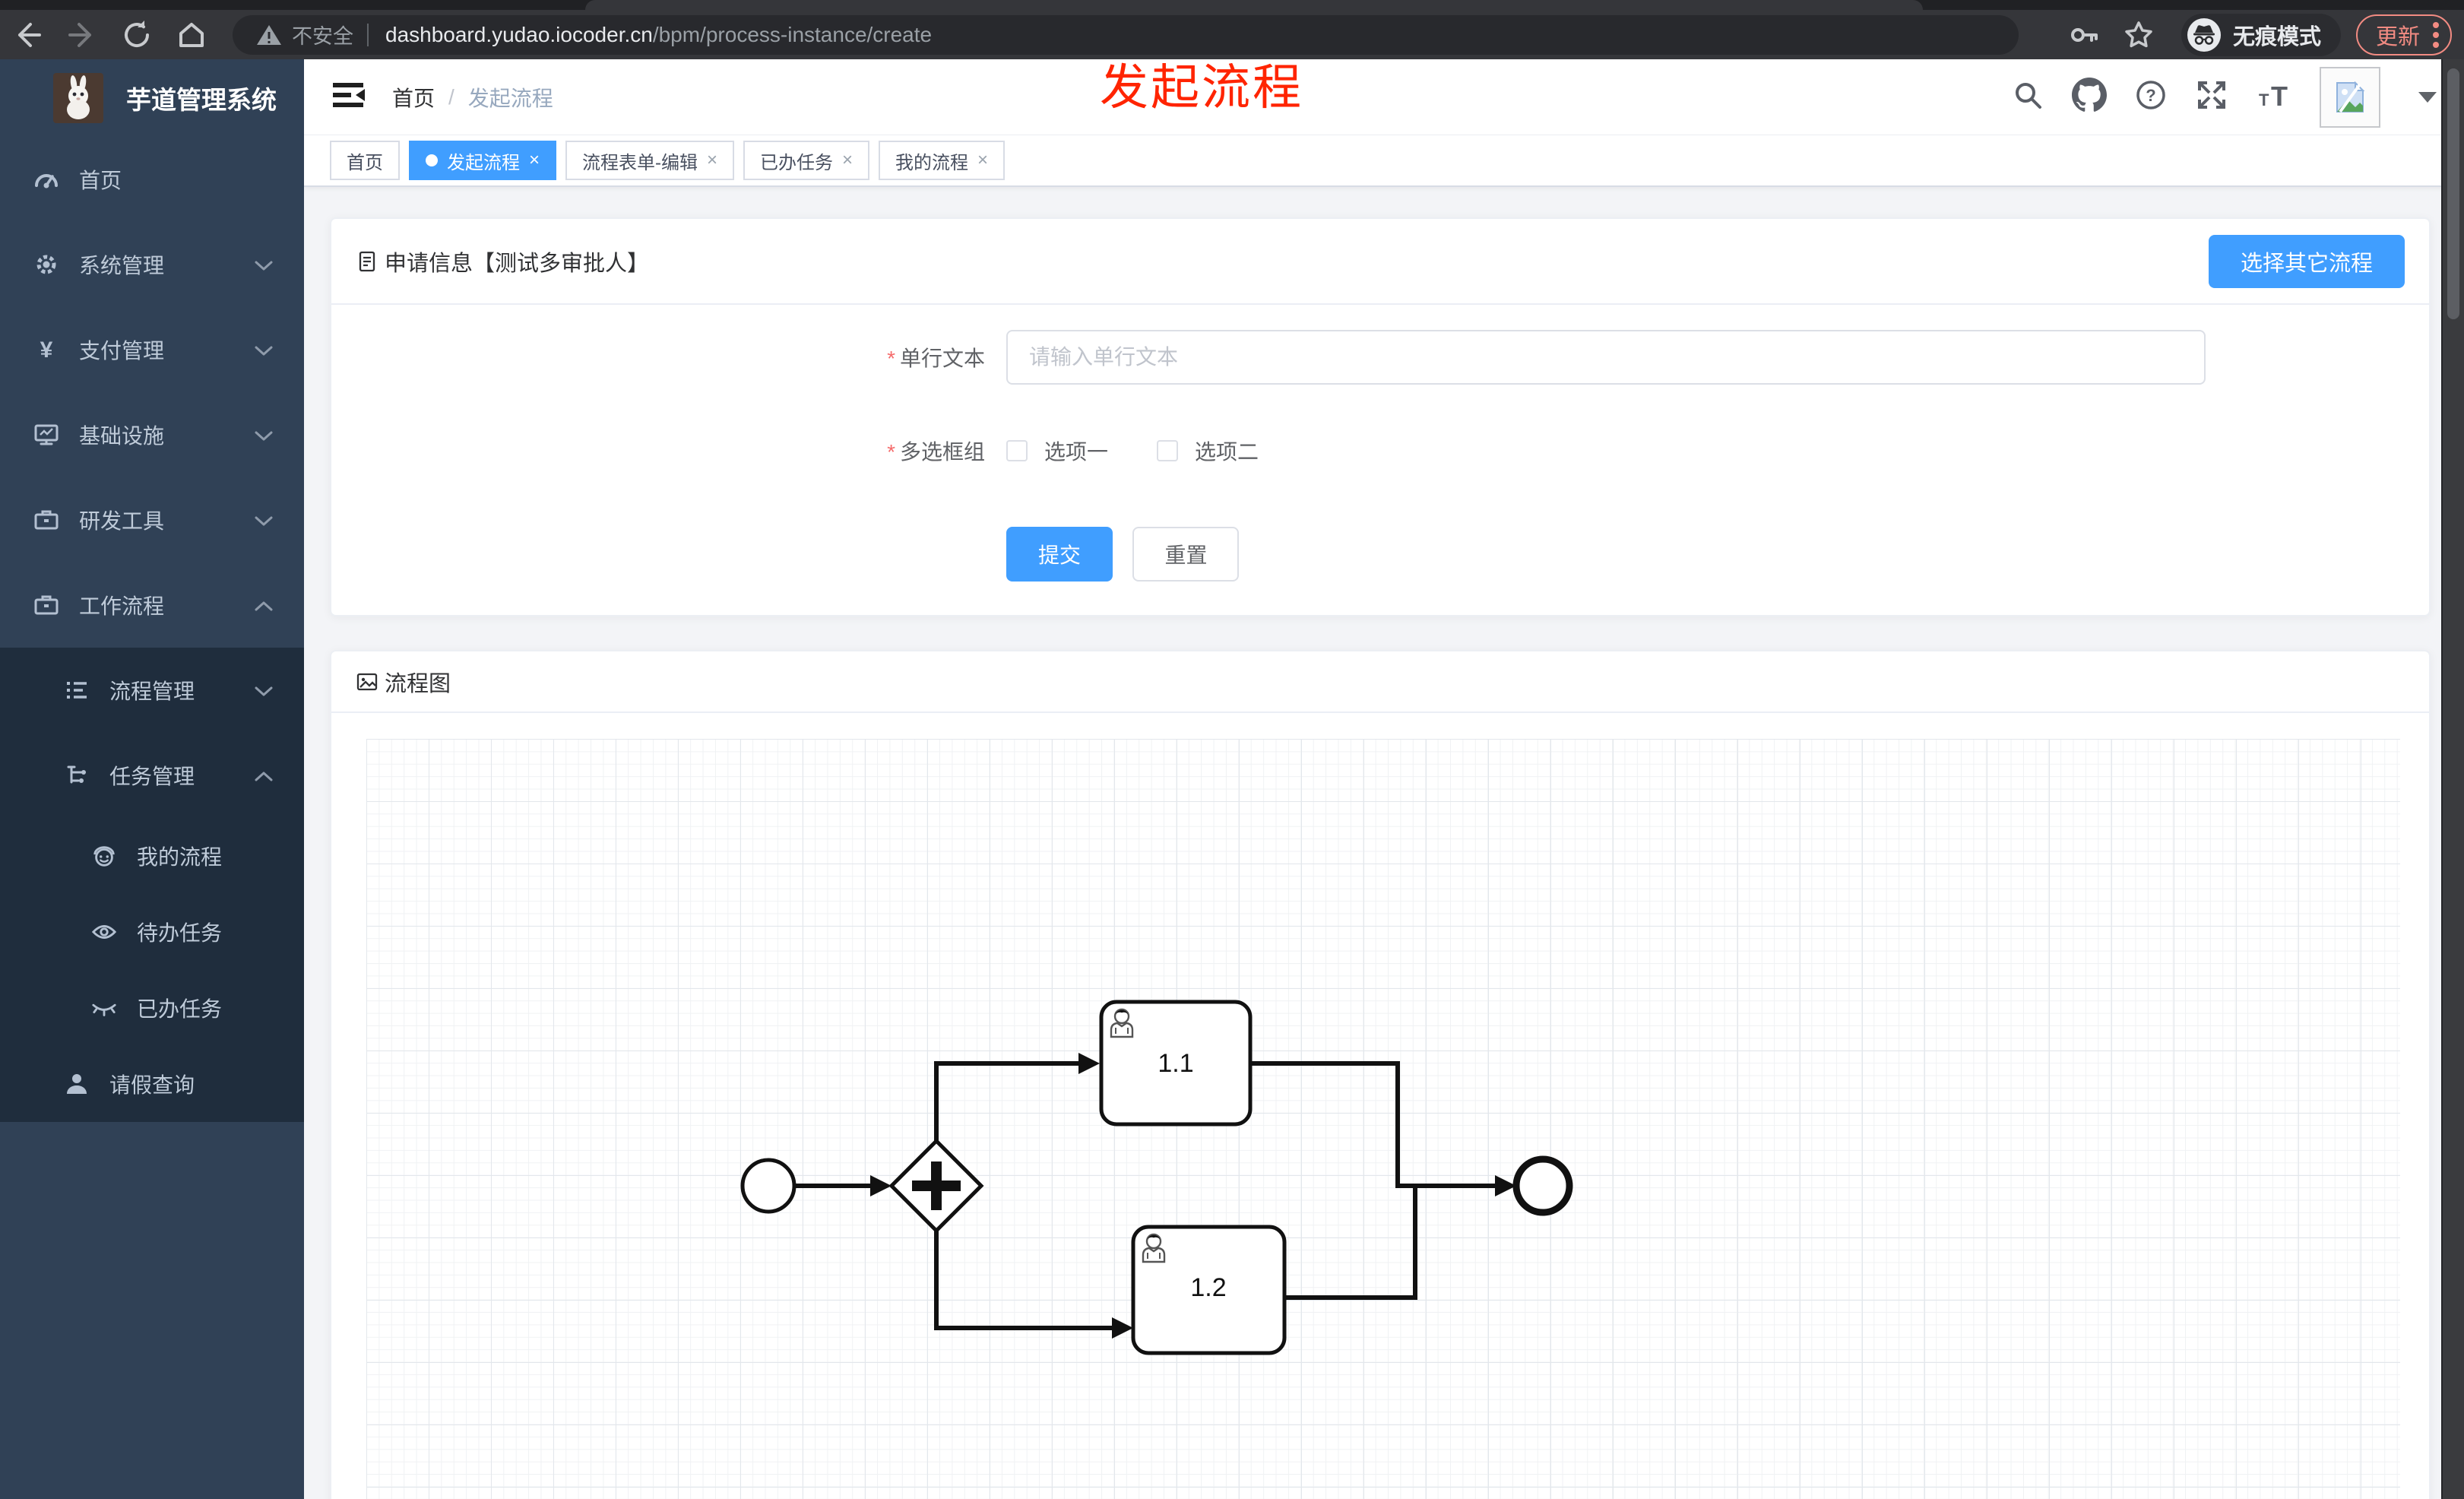  Describe the element at coordinates (942, 161) in the screenshot. I see `tab-my-processes: 我的流程 ×` at that location.